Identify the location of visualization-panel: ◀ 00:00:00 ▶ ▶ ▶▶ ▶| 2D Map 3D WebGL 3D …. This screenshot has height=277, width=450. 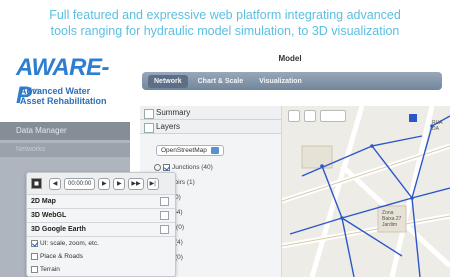
(101, 224).